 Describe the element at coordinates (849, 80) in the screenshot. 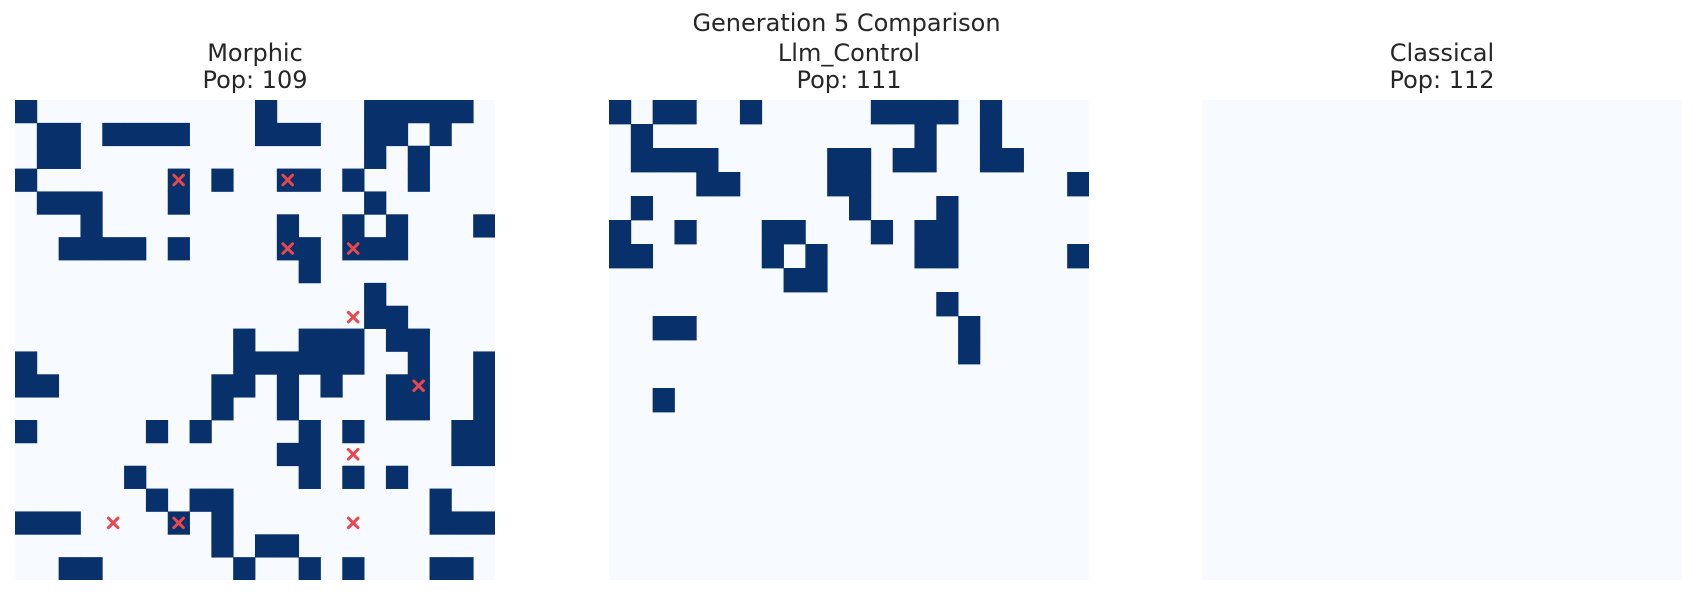

I see `panel-title-line2: Pop: 111` at that location.